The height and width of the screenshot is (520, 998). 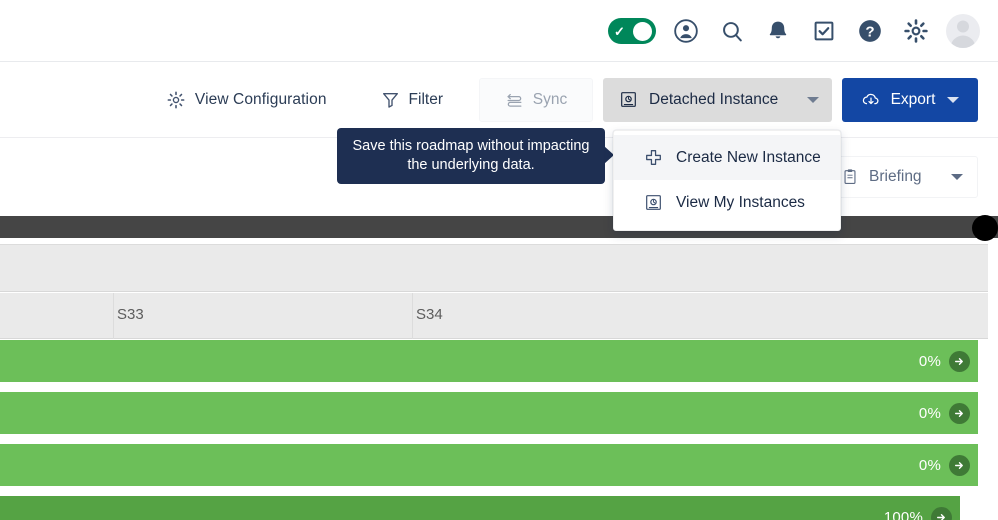 I want to click on gantt-bar-row-4: 100%, so click(x=489, y=508).